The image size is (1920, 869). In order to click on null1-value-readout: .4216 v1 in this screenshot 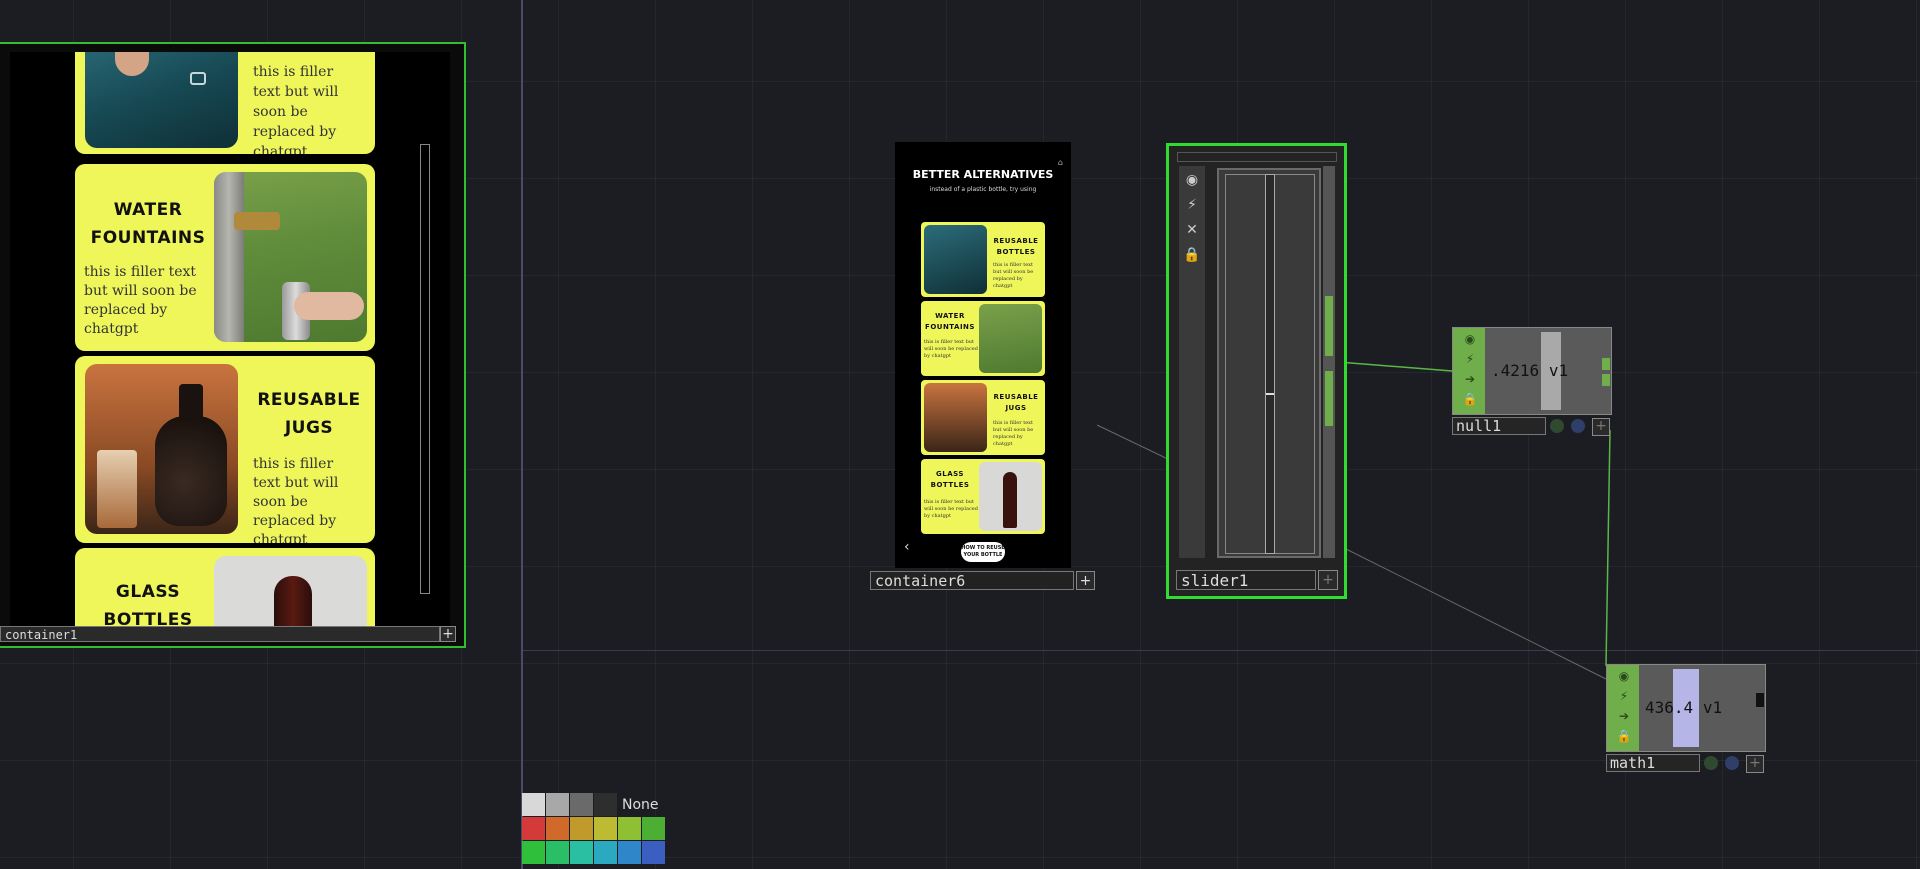, I will do `click(1546, 371)`.